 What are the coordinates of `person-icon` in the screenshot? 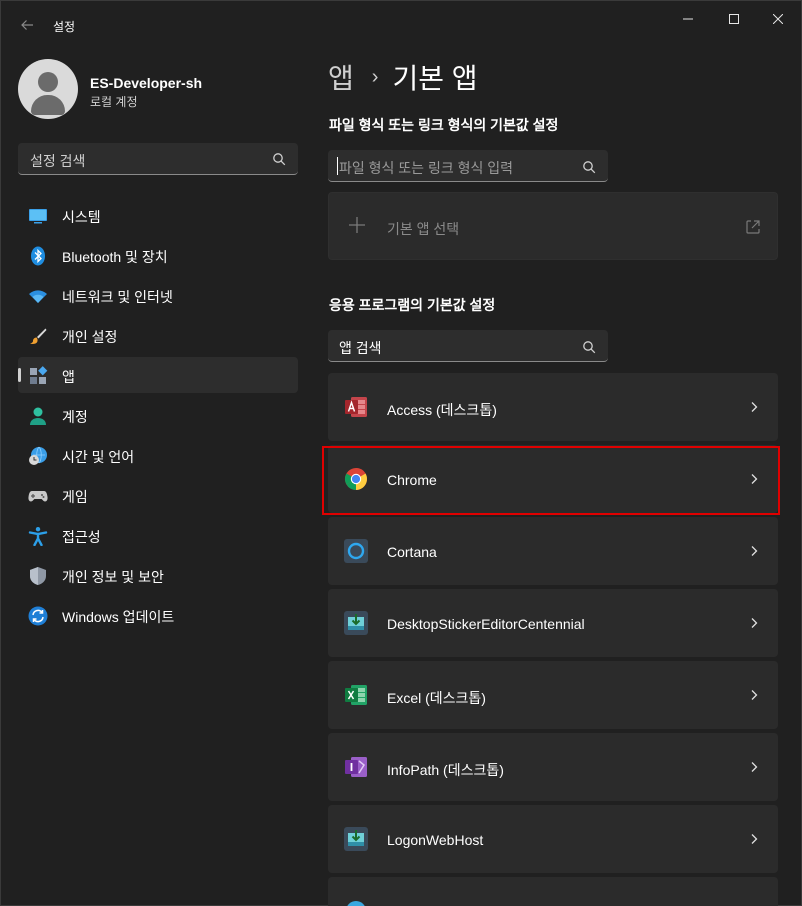 It's located at (38, 416).